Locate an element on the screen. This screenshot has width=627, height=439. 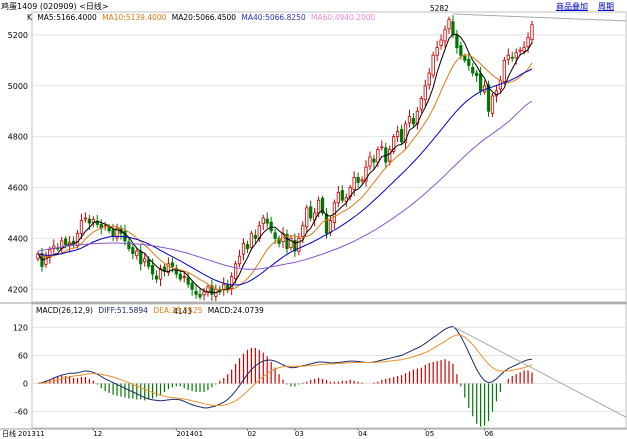
legend-ma60: MA60:4940.2000 is located at coordinates (343, 17).